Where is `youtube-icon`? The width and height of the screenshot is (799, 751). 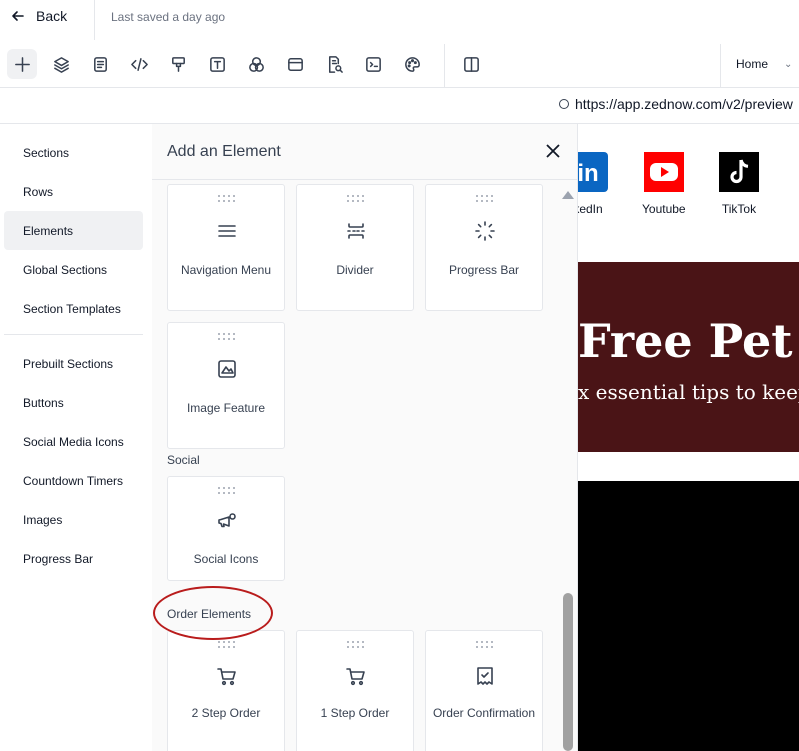
youtube-icon is located at coordinates (663, 172).